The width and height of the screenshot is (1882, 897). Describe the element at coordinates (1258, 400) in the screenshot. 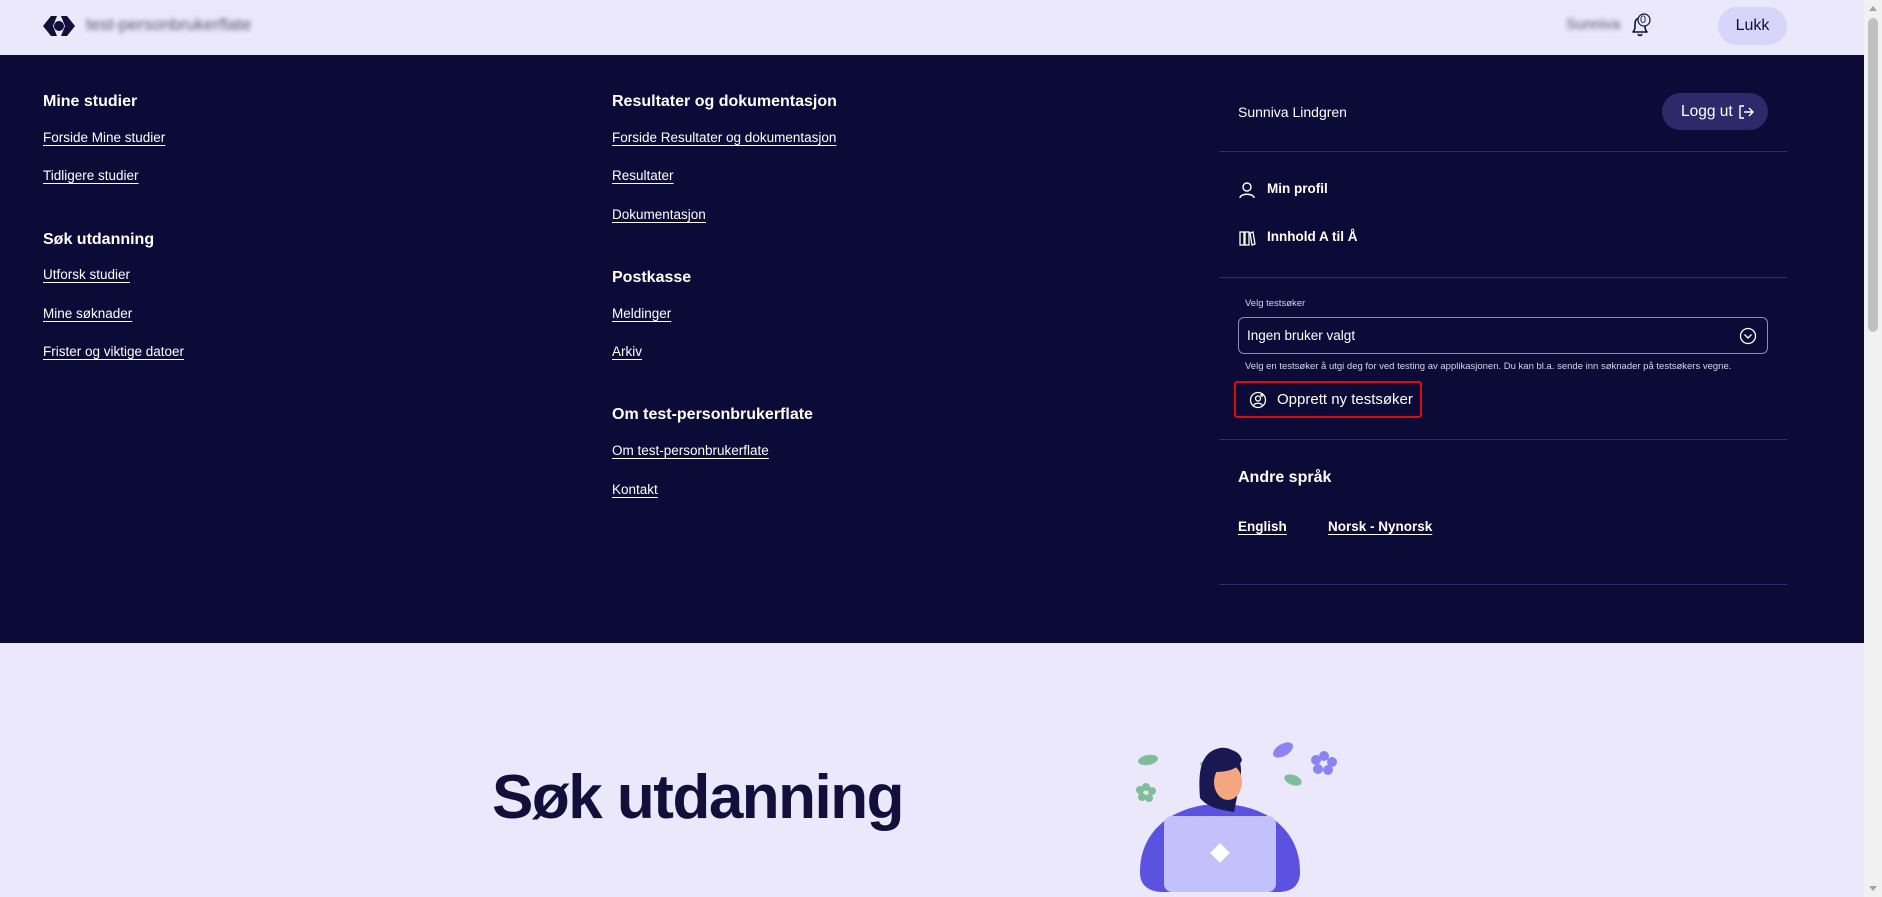

I see `add-user-icon` at that location.